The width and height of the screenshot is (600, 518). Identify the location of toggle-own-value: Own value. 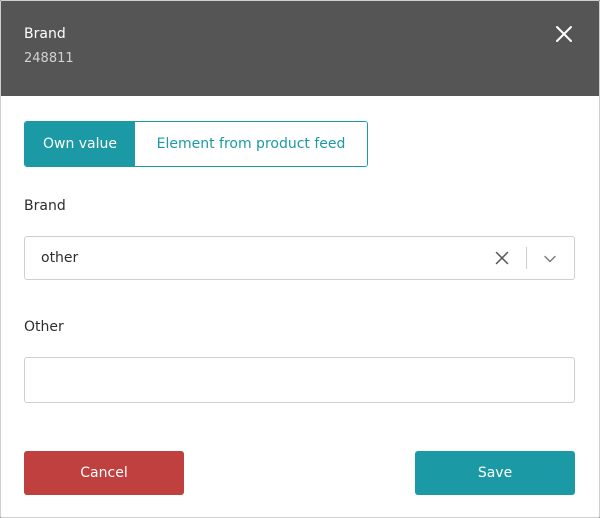
(80, 144).